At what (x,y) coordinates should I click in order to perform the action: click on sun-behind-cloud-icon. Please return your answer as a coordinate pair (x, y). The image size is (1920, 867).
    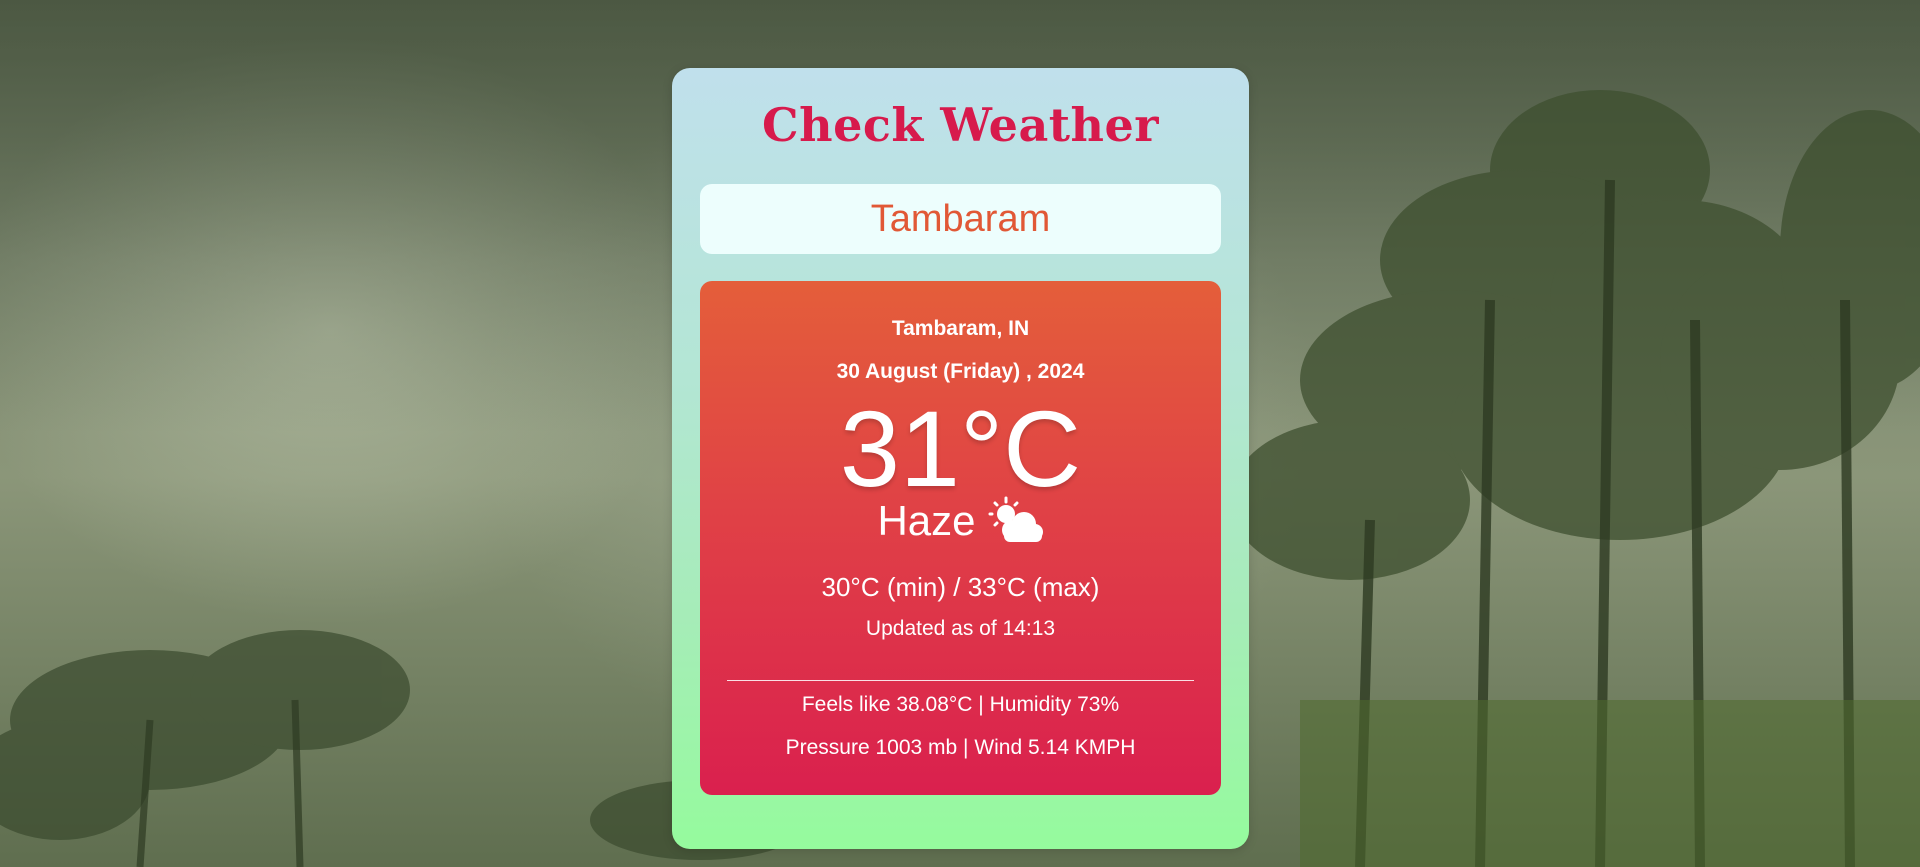
    Looking at the image, I should click on (1015, 519).